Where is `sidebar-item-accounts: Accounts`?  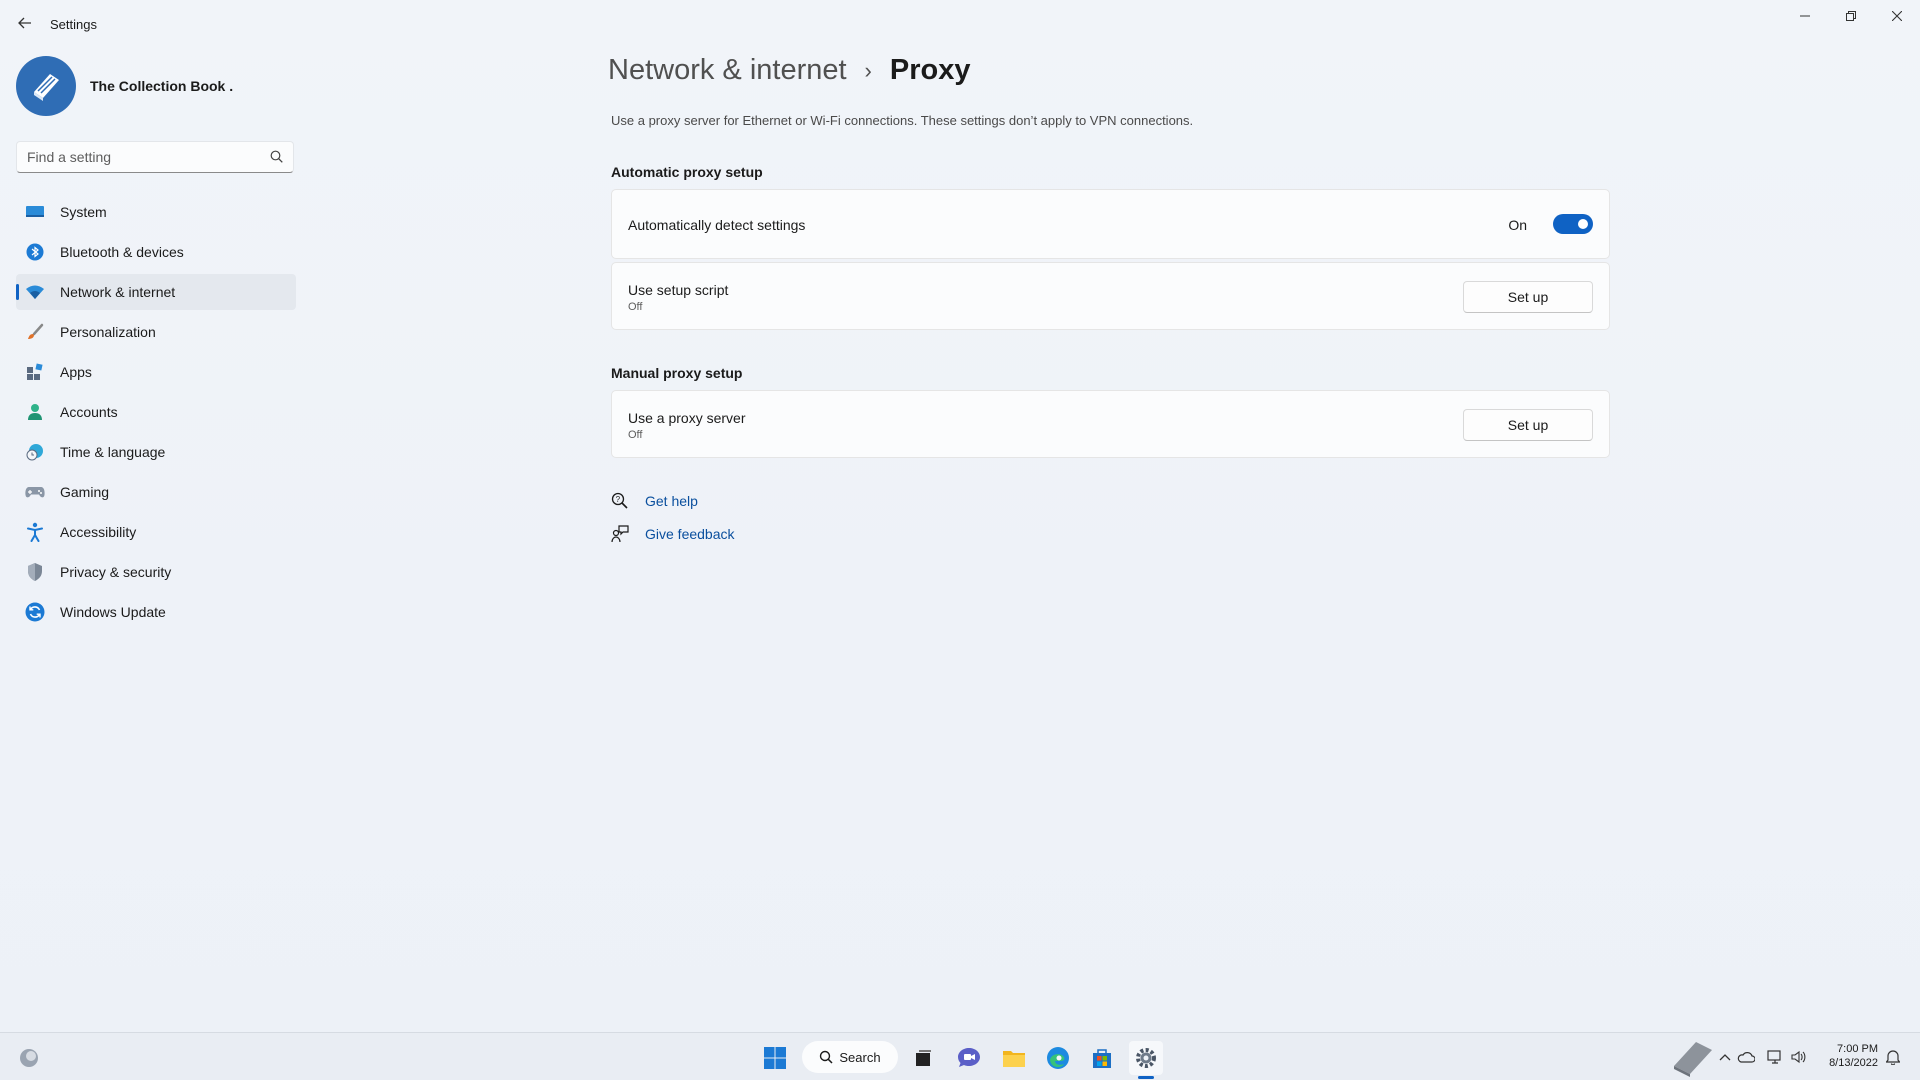 sidebar-item-accounts: Accounts is located at coordinates (156, 412).